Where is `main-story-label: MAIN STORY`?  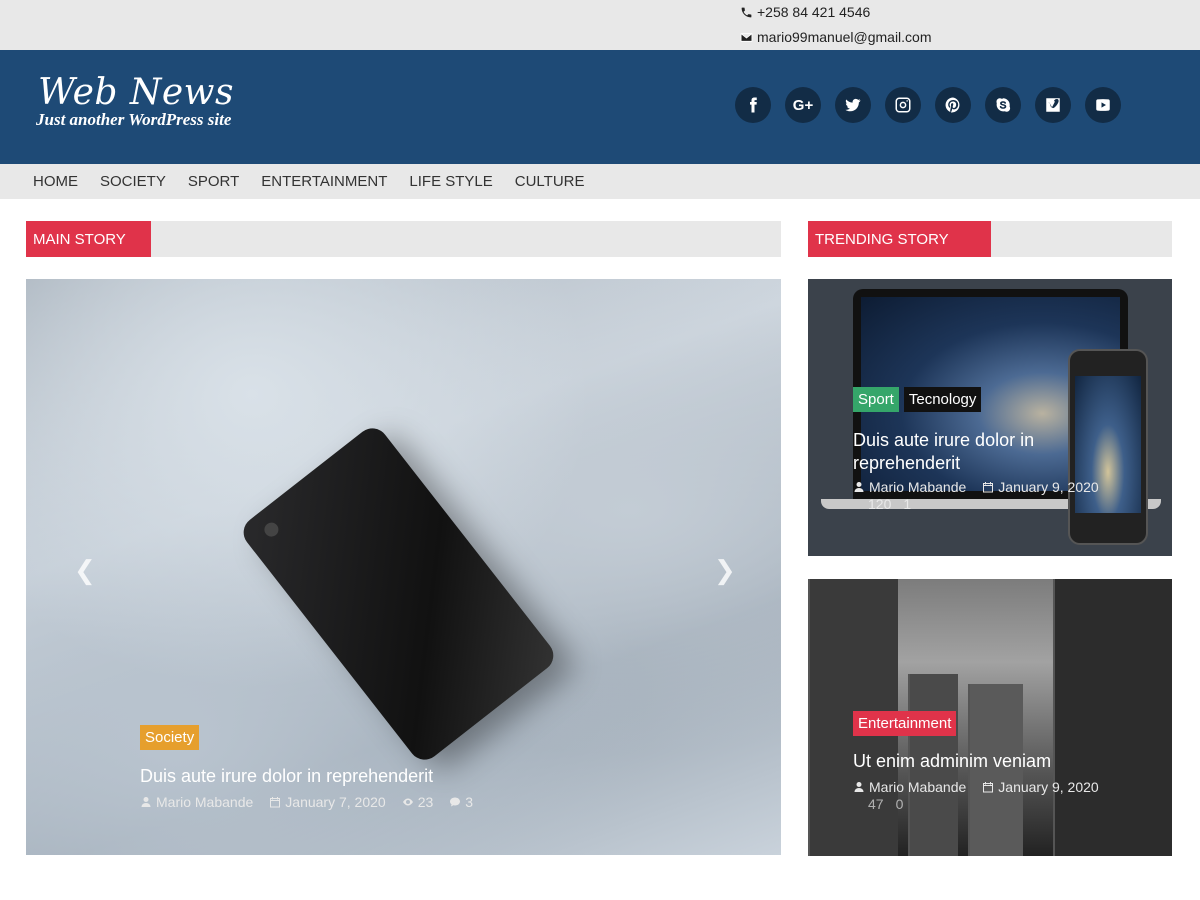
main-story-label: MAIN STORY is located at coordinates (88, 239).